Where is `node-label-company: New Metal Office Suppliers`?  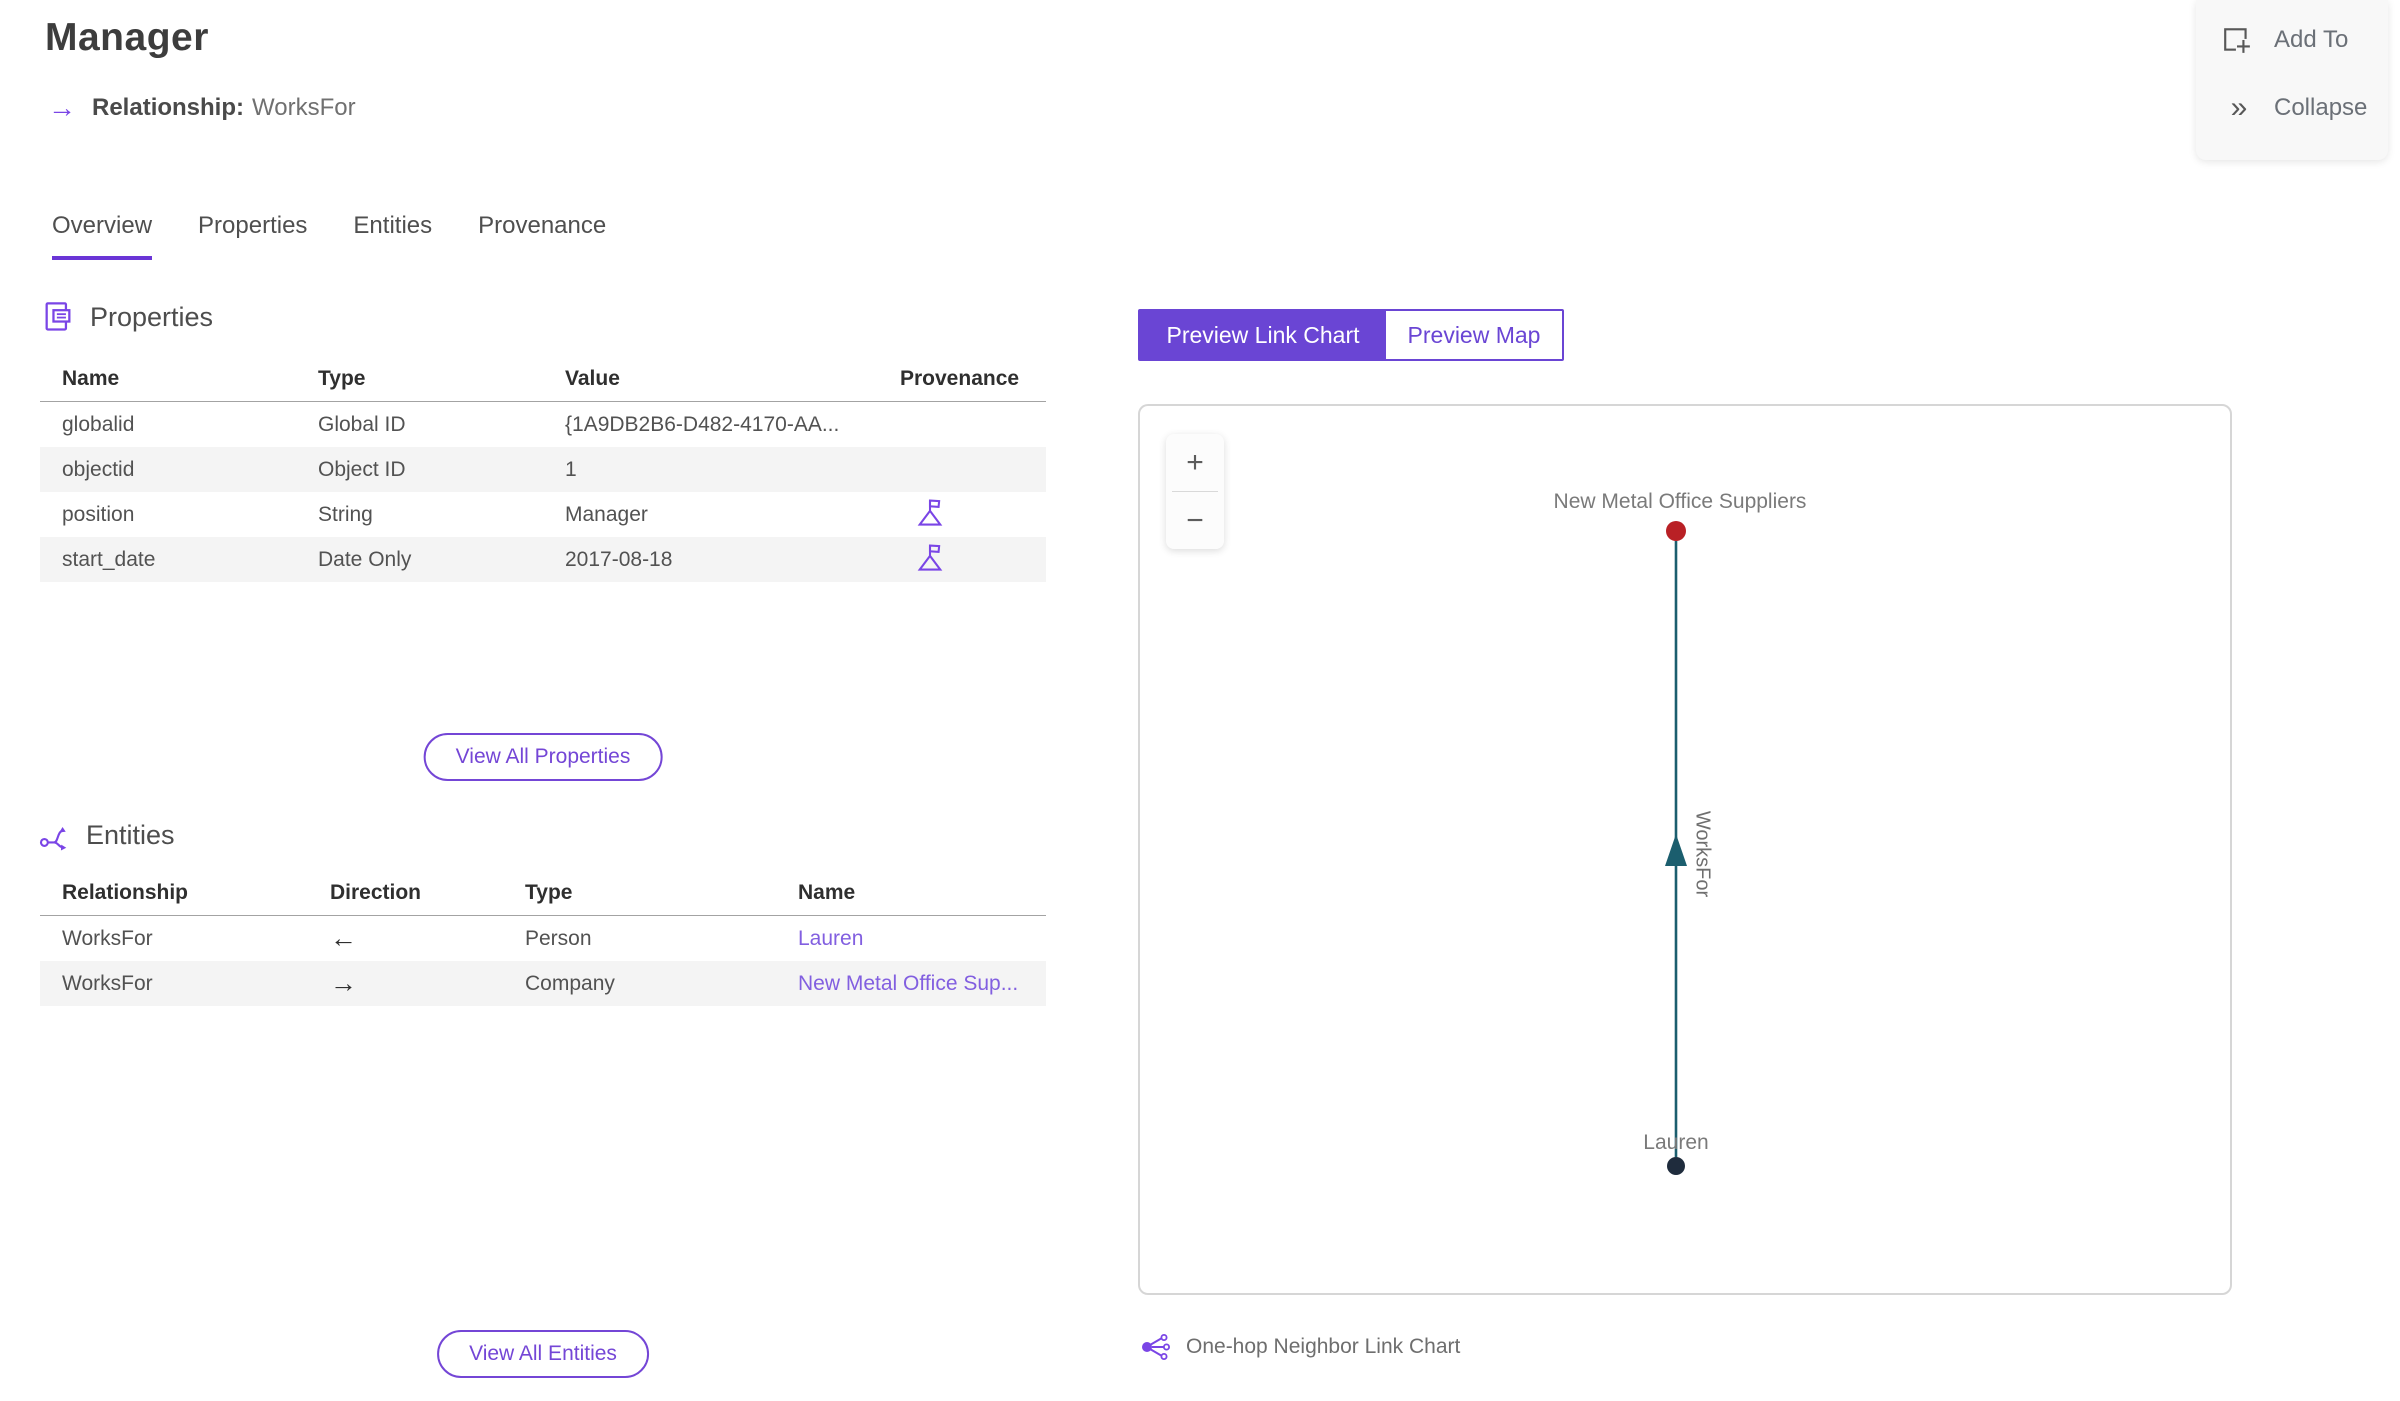 node-label-company: New Metal Office Suppliers is located at coordinates (1680, 502).